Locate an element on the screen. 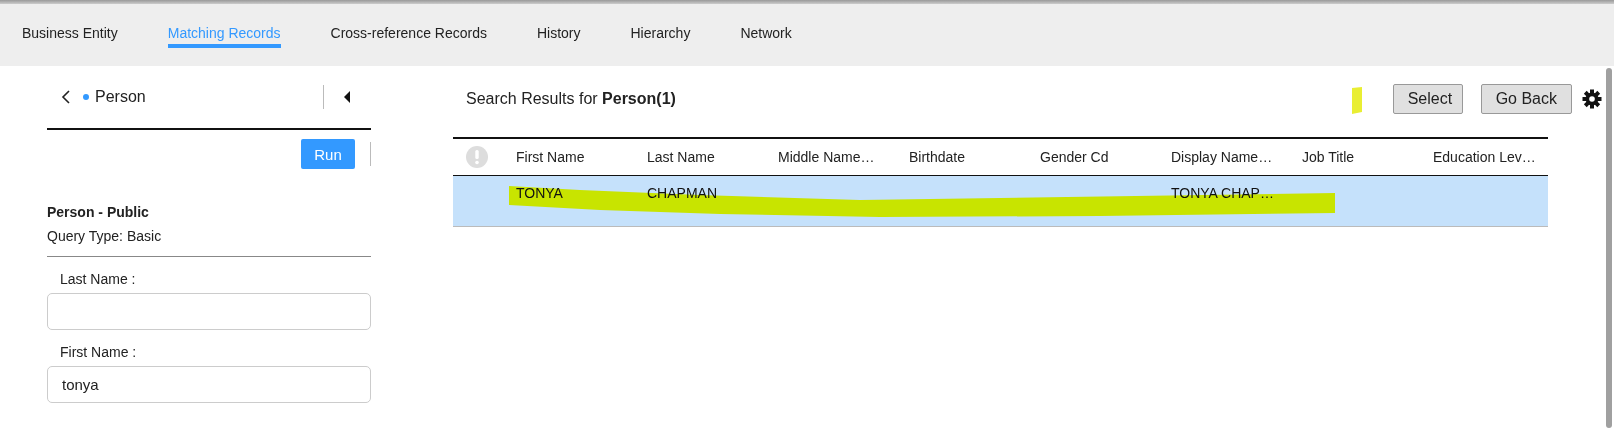  table-cell: TONYA is located at coordinates (539, 193).